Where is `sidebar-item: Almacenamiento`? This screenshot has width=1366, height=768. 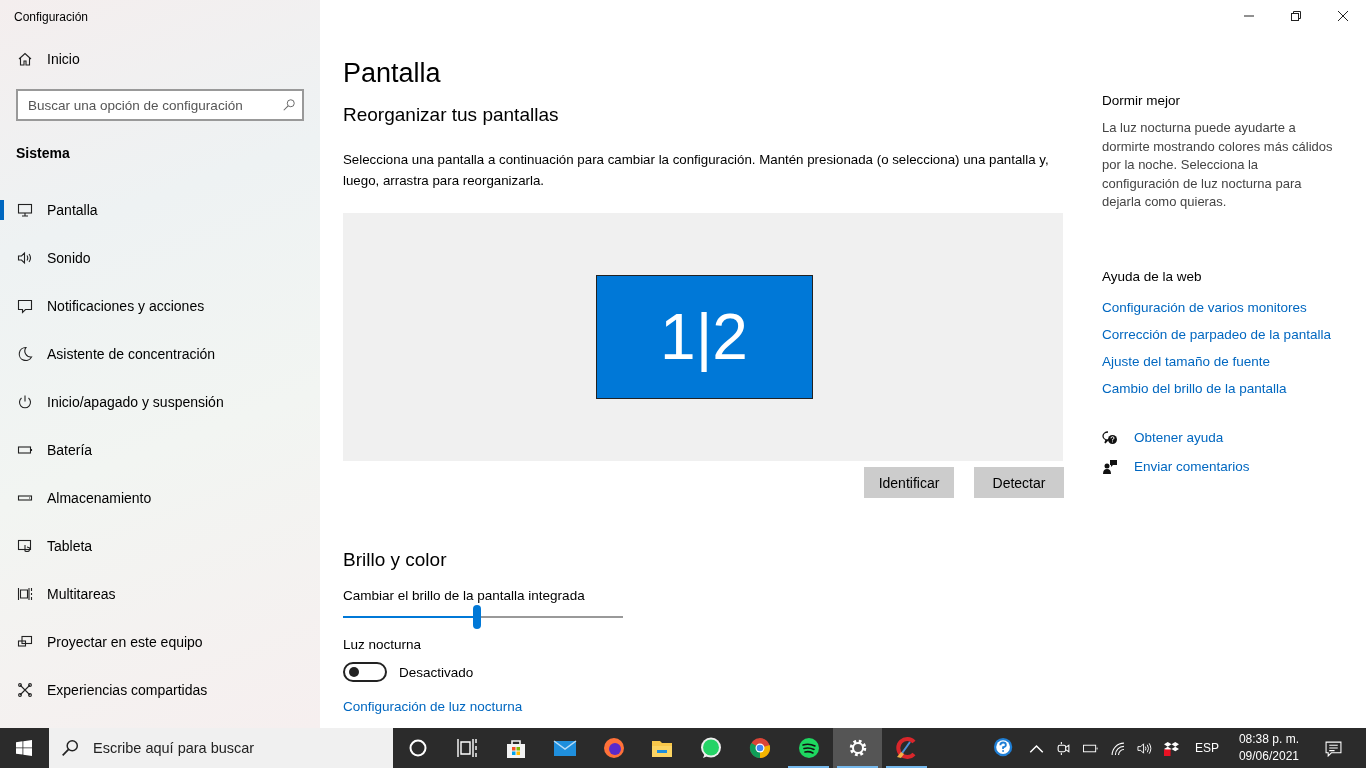 sidebar-item: Almacenamiento is located at coordinates (160, 498).